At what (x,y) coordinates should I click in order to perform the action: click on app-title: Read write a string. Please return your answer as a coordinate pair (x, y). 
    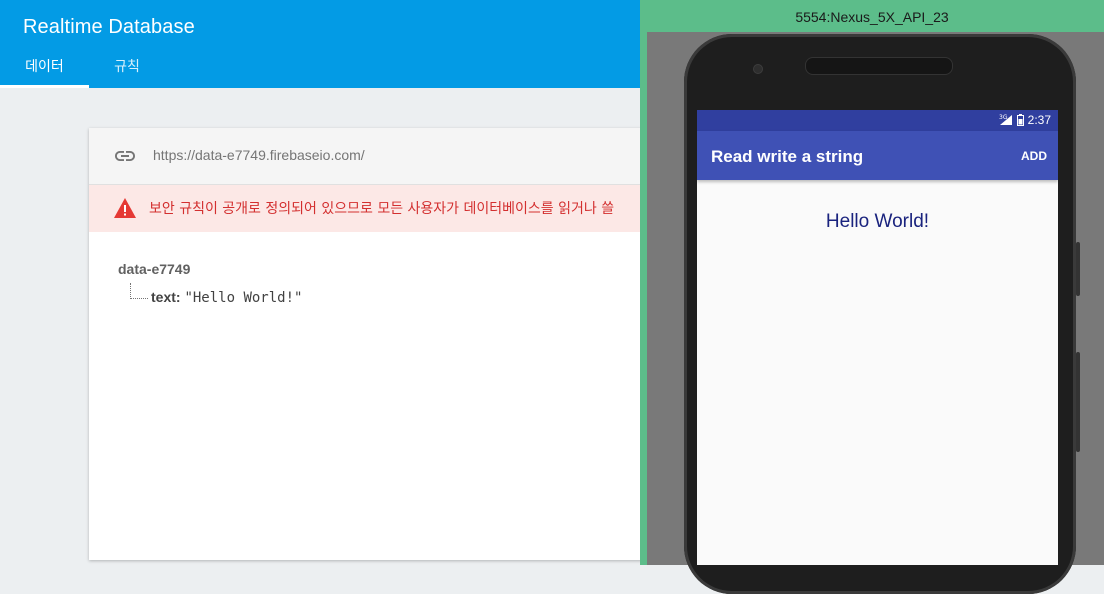
    Looking at the image, I should click on (787, 156).